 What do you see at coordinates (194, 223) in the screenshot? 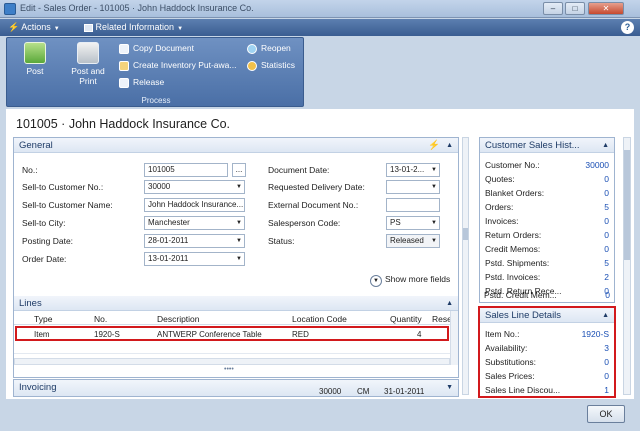
I see `sell-to-city-field: Manchester ▼` at bounding box center [194, 223].